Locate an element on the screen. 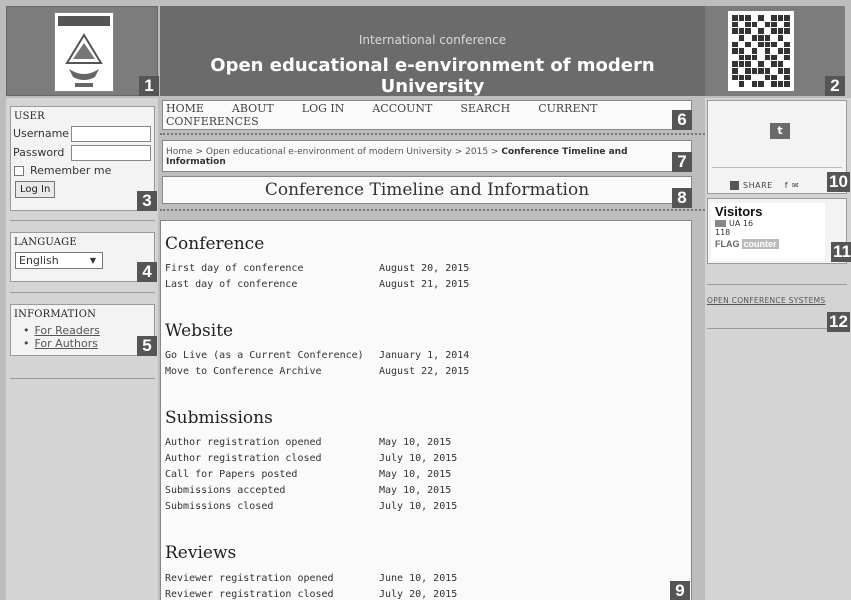 This screenshot has width=851, height=600. language-block-title: LANGUAGE is located at coordinates (45, 242).